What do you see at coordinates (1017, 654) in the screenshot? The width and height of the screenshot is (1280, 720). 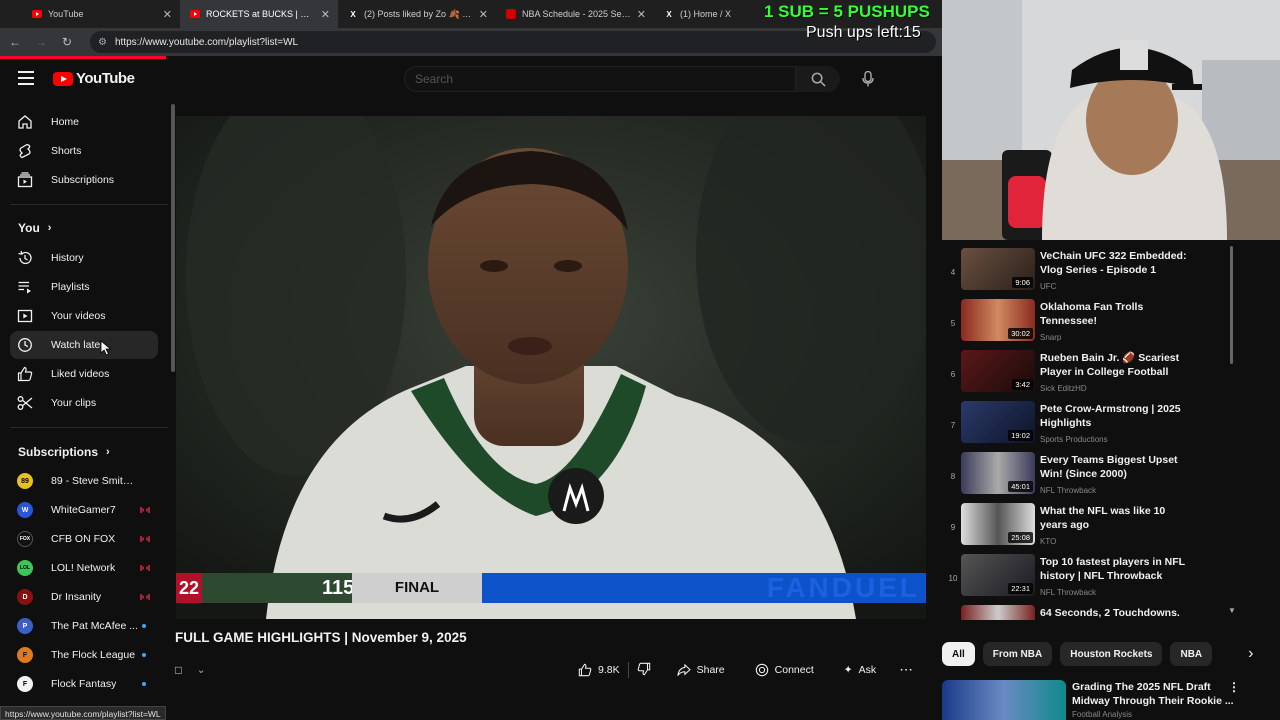 I see `chip-from-nba: From NBA` at bounding box center [1017, 654].